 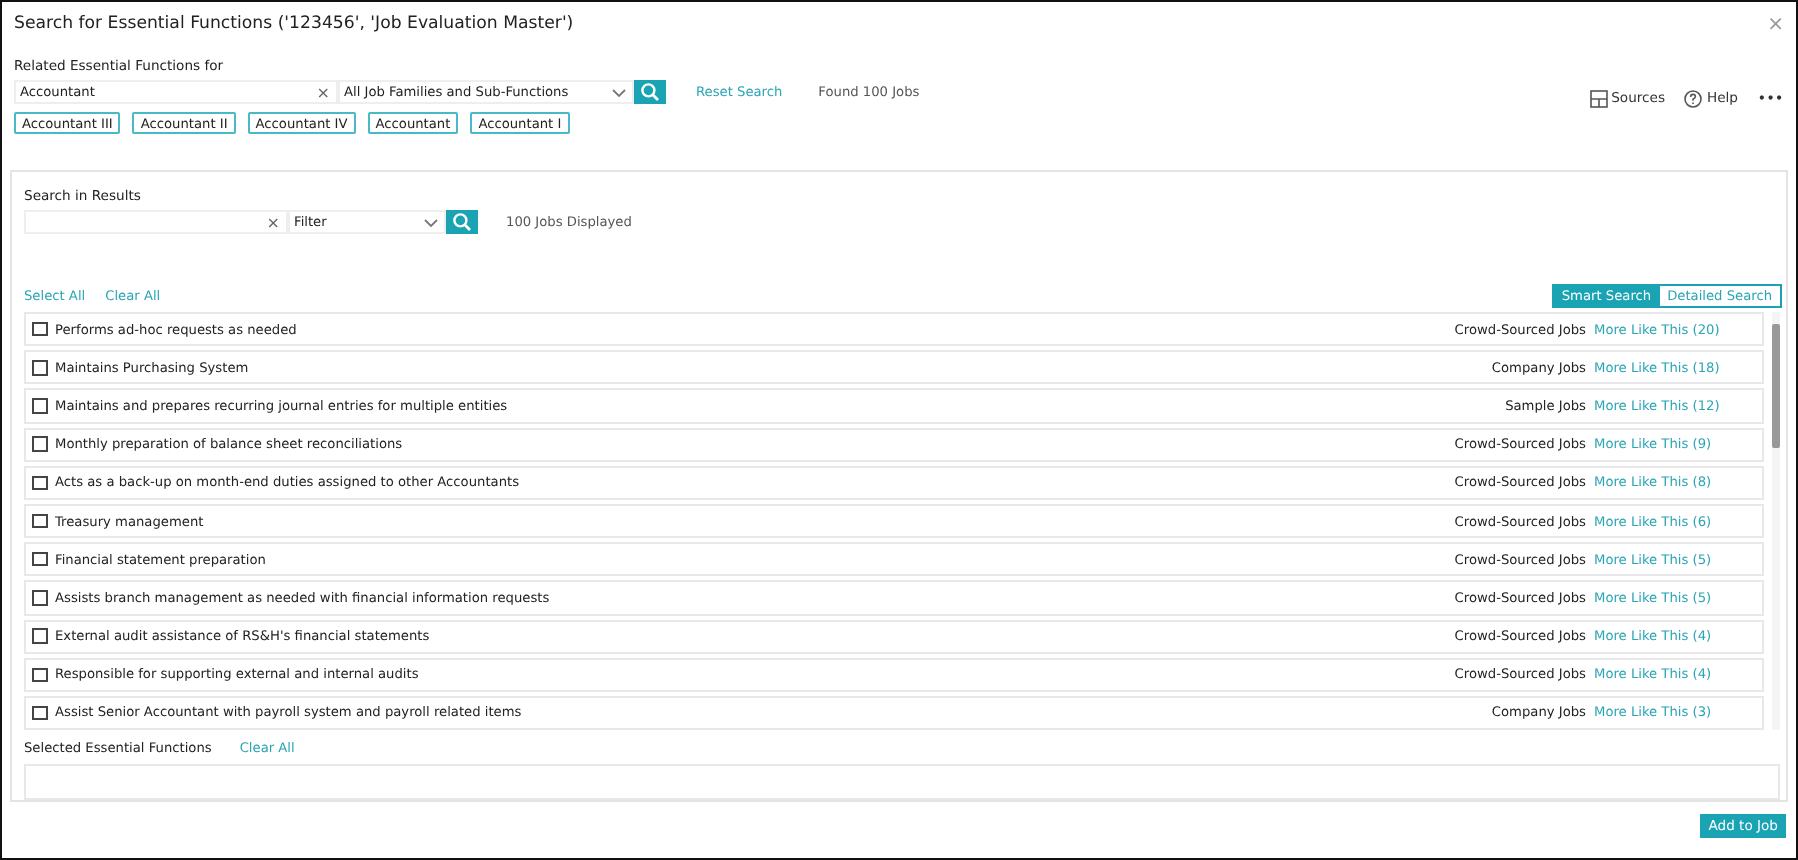 What do you see at coordinates (294, 24) in the screenshot?
I see `dialog-title: Search for Essential Functions ('123456', 'Job Evaluation Master')` at bounding box center [294, 24].